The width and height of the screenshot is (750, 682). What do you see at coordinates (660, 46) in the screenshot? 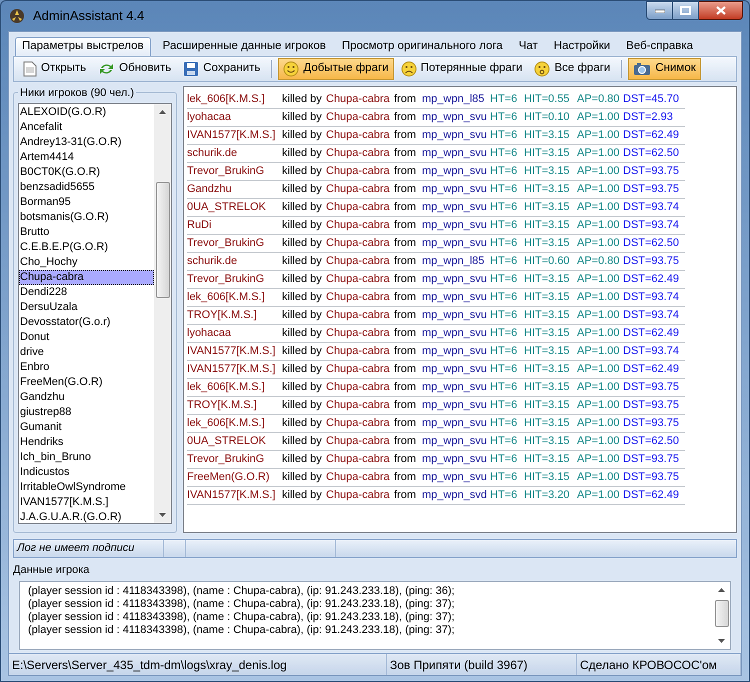
I see `tab: Веб-справка` at bounding box center [660, 46].